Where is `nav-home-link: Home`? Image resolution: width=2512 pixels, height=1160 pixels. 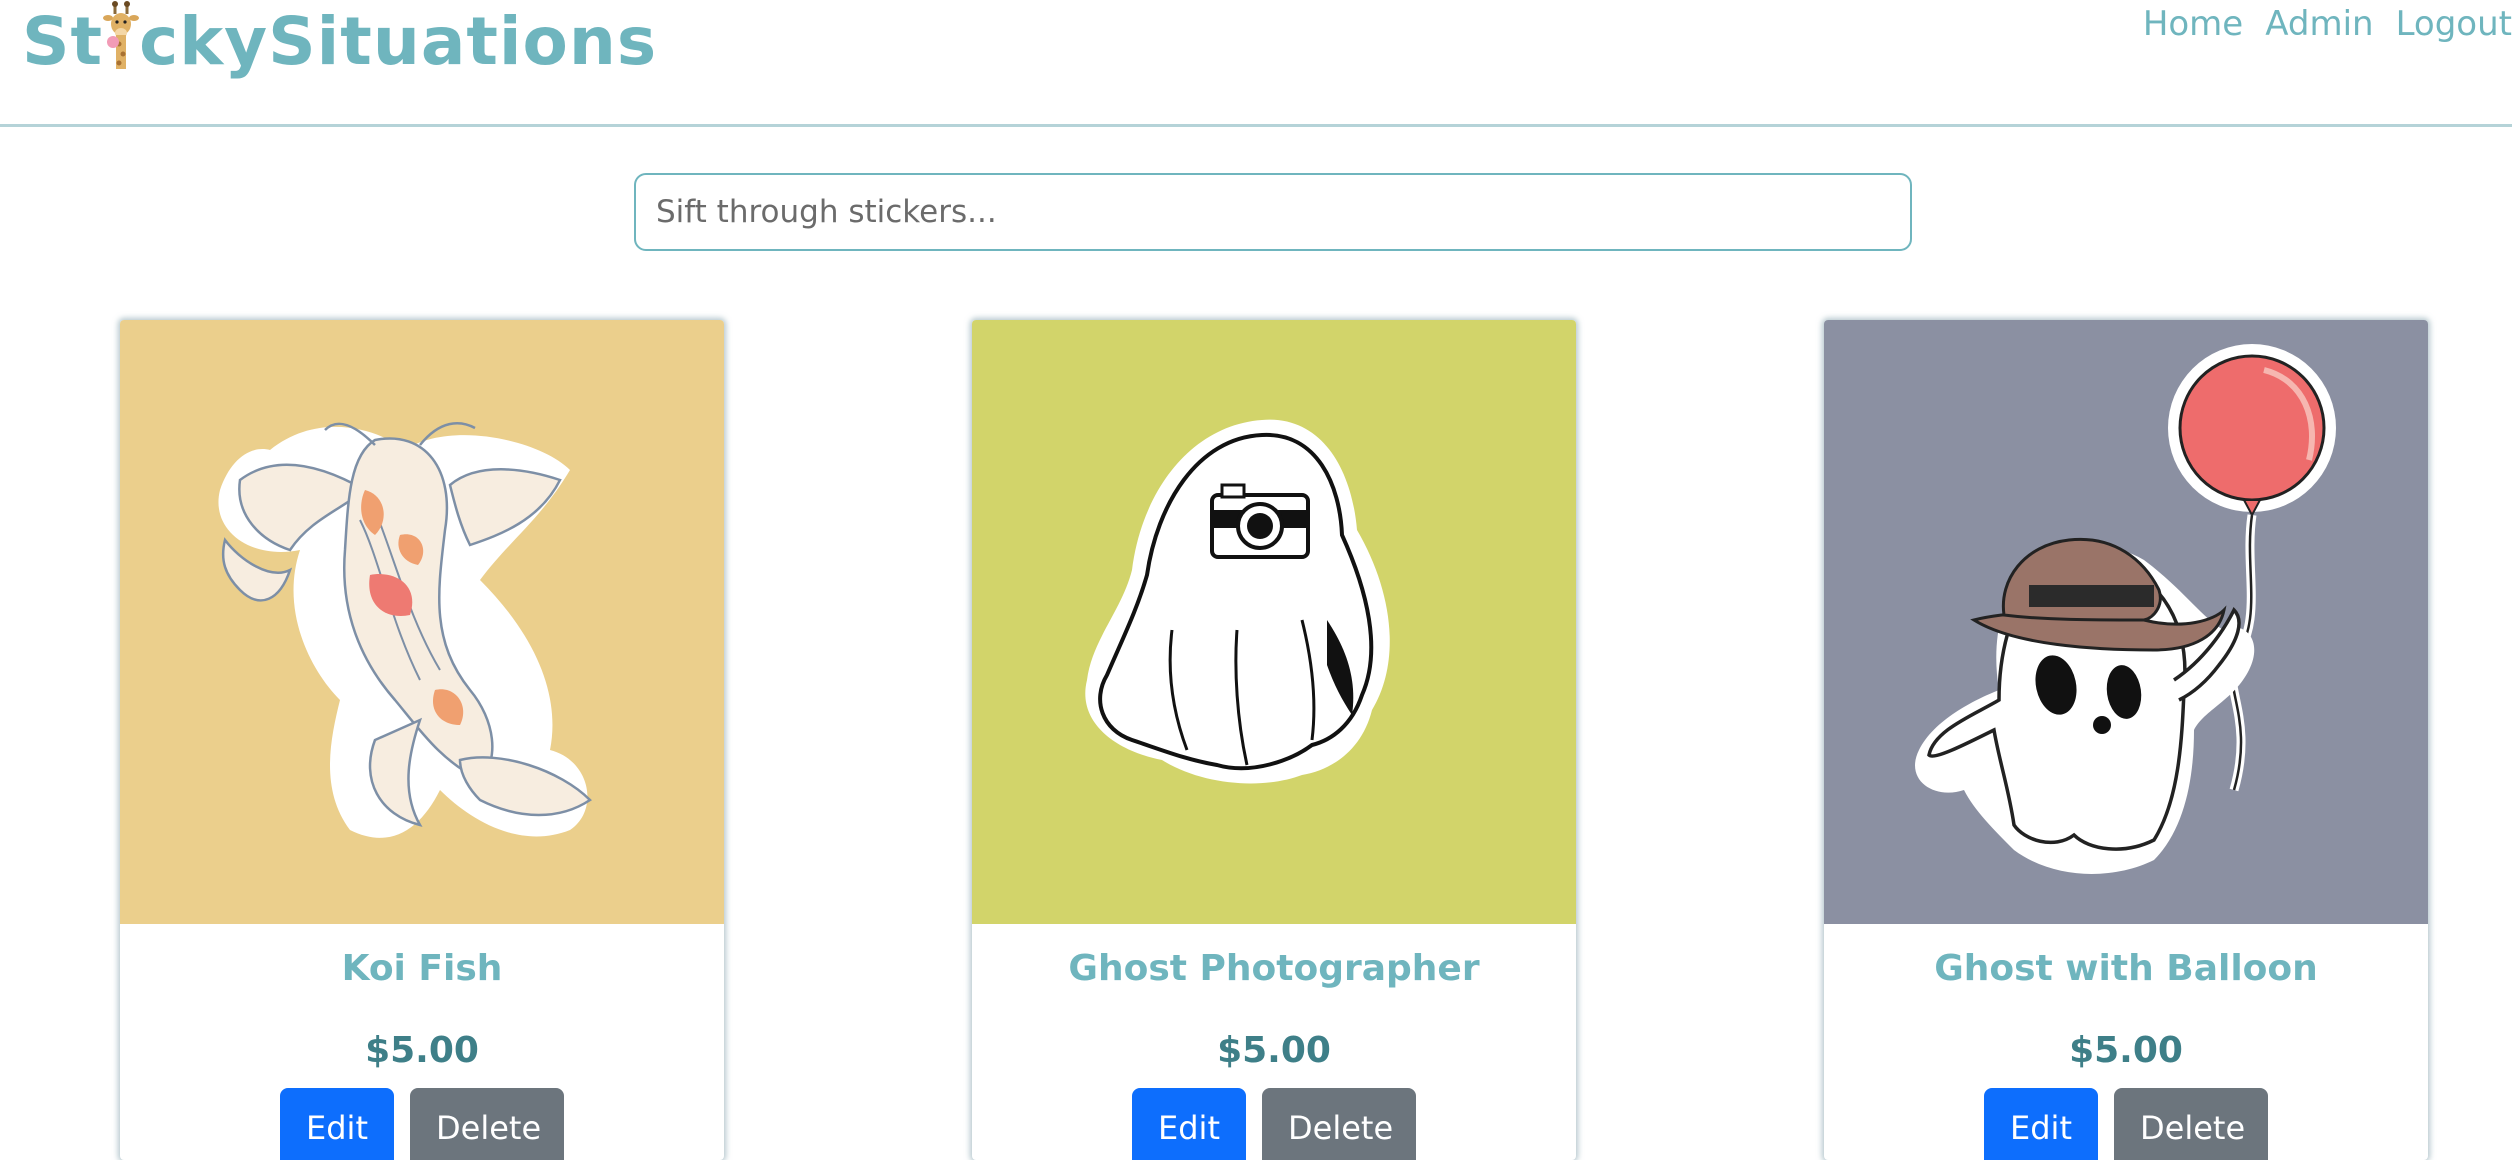
nav-home-link: Home is located at coordinates (2193, 24).